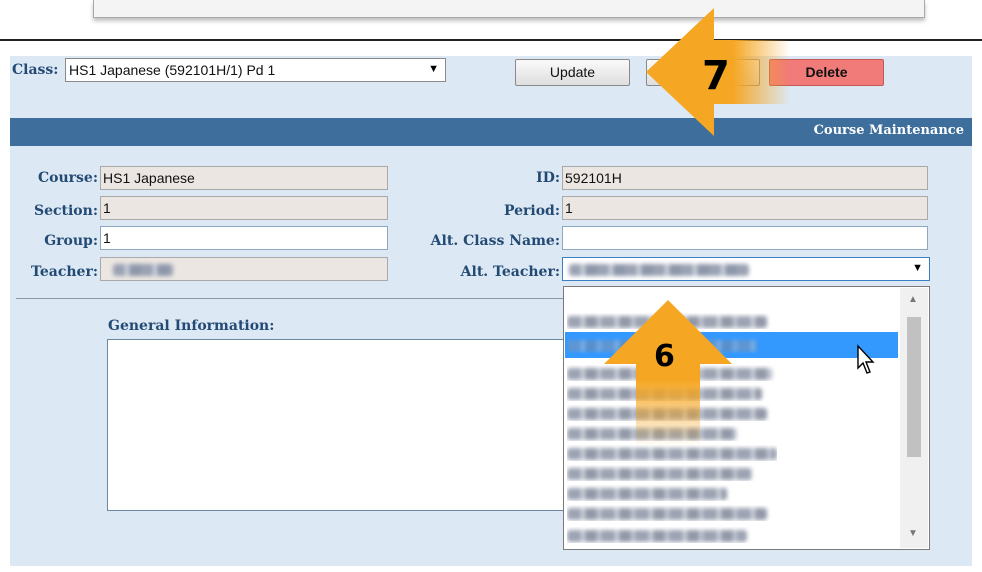 The height and width of the screenshot is (572, 982). Describe the element at coordinates (509, 9) in the screenshot. I see `top-input-field` at that location.